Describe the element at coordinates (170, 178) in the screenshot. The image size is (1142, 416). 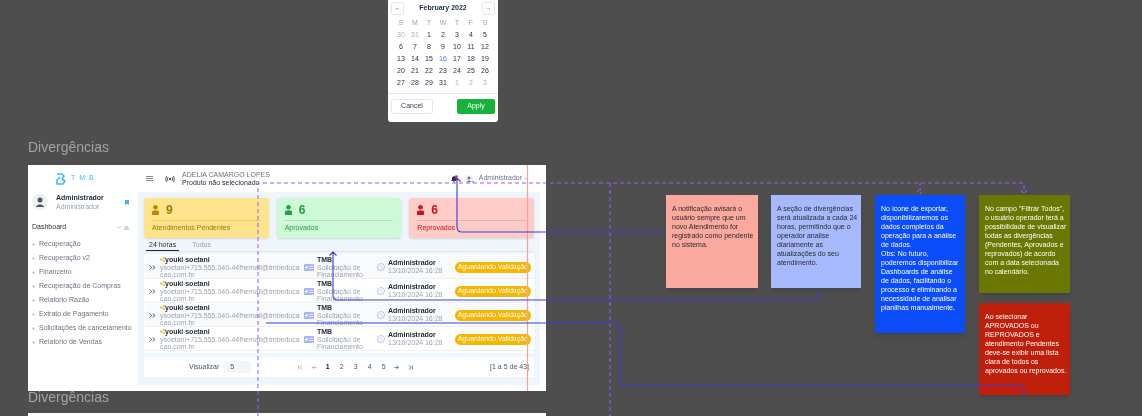
I see `broadcast-icon` at that location.